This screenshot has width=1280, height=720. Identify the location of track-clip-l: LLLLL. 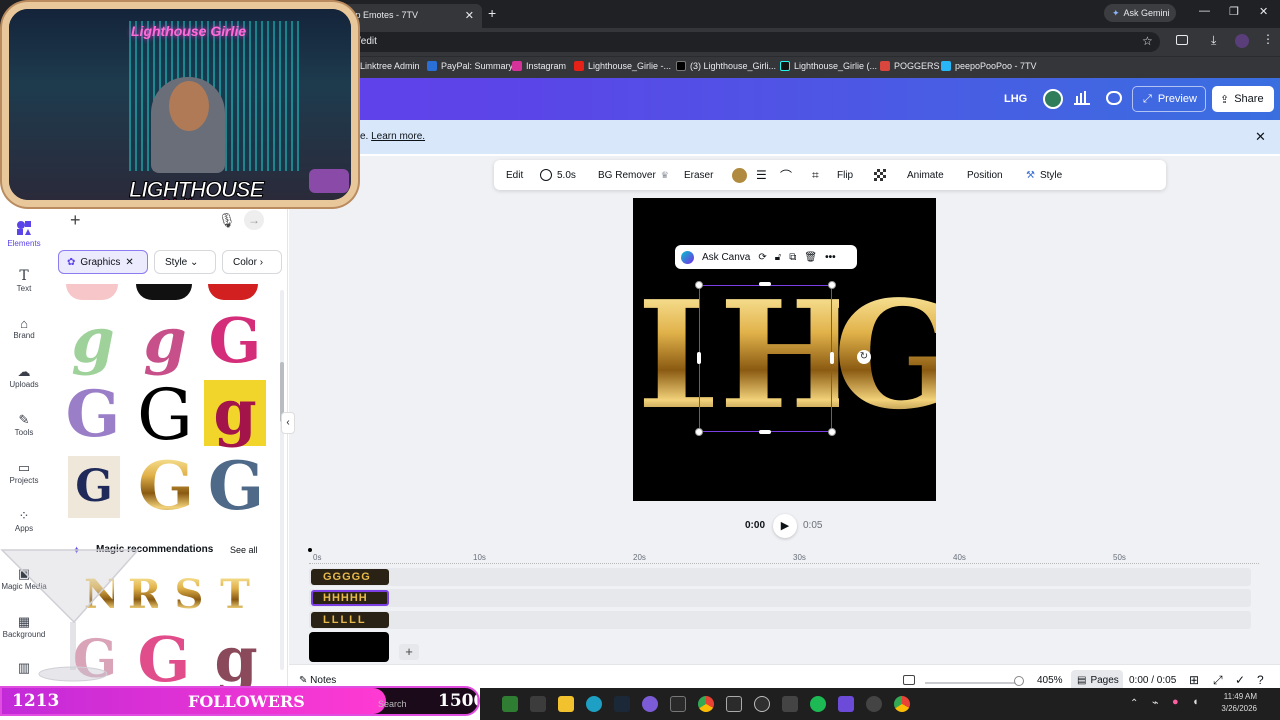
(350, 620).